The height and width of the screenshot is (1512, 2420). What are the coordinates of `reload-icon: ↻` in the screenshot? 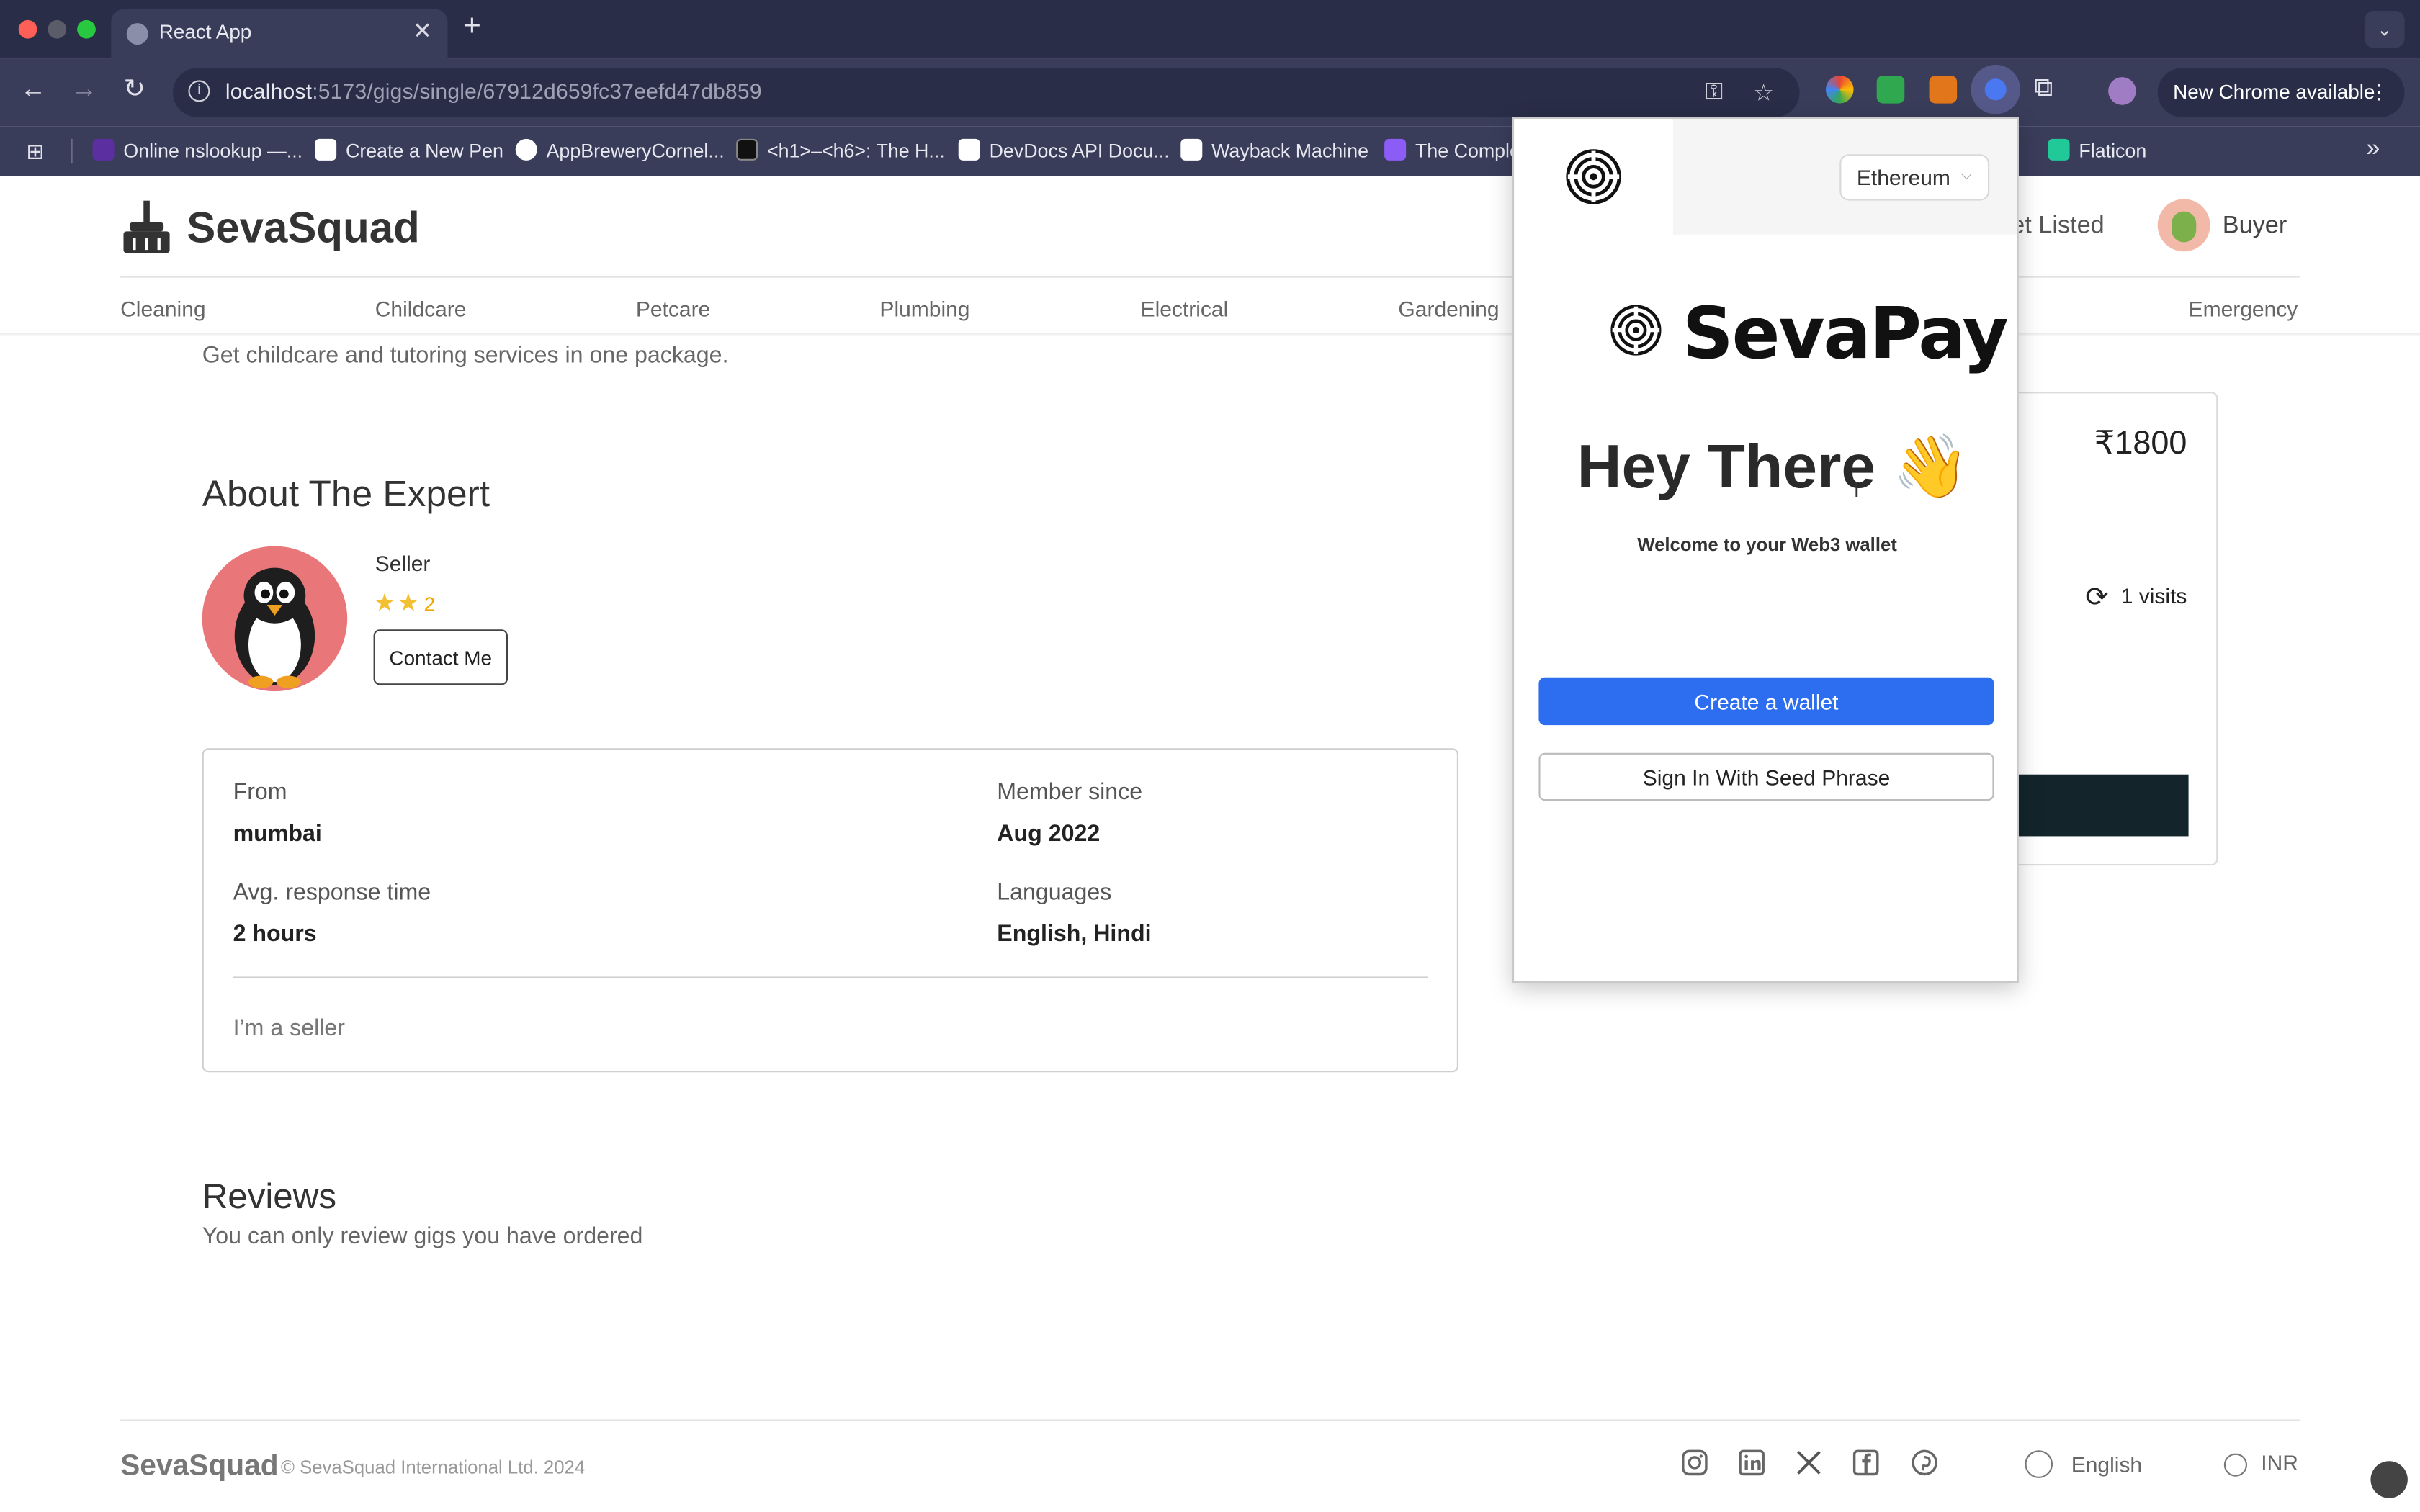 It's located at (134, 89).